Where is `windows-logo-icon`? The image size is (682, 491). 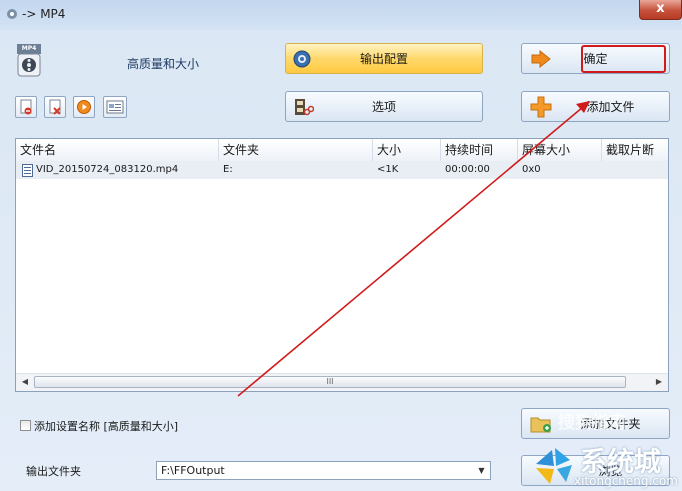
windows-logo-icon is located at coordinates (554, 466).